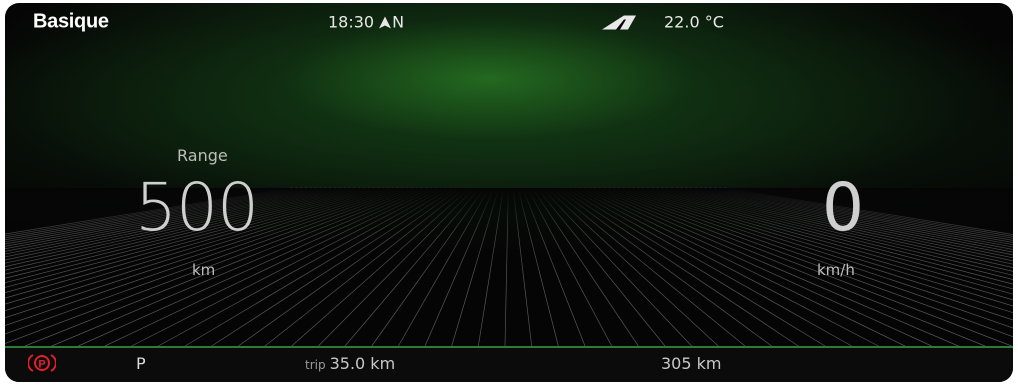  Describe the element at coordinates (202, 155) in the screenshot. I see `range-label: Range` at that location.